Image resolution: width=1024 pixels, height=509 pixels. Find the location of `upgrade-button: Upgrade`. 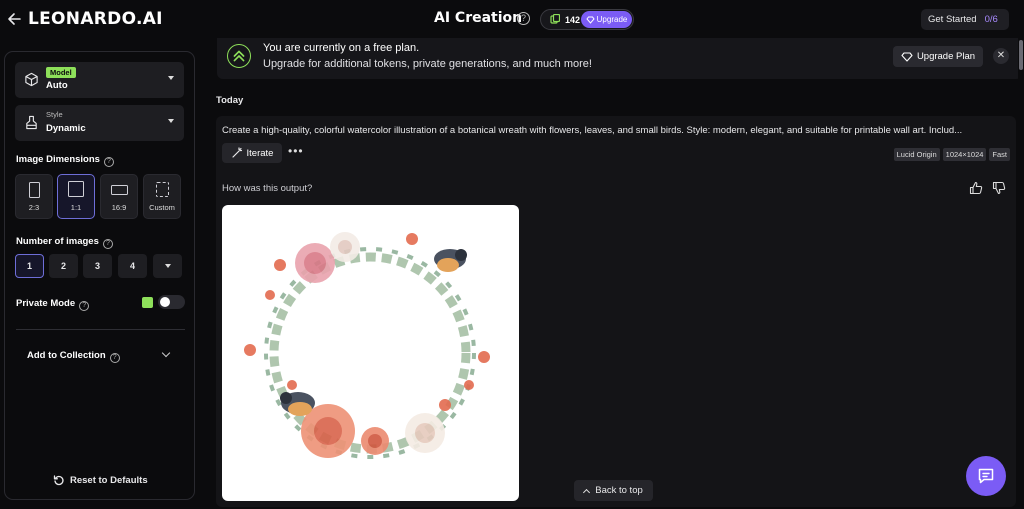

upgrade-button: Upgrade is located at coordinates (606, 19).